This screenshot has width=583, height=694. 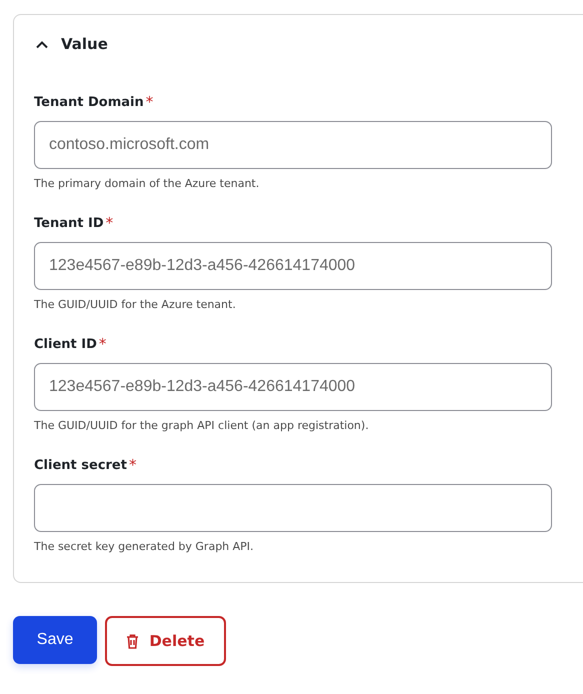 I want to click on help-text: The GUID/UUID for the Azure tenant., so click(x=135, y=304).